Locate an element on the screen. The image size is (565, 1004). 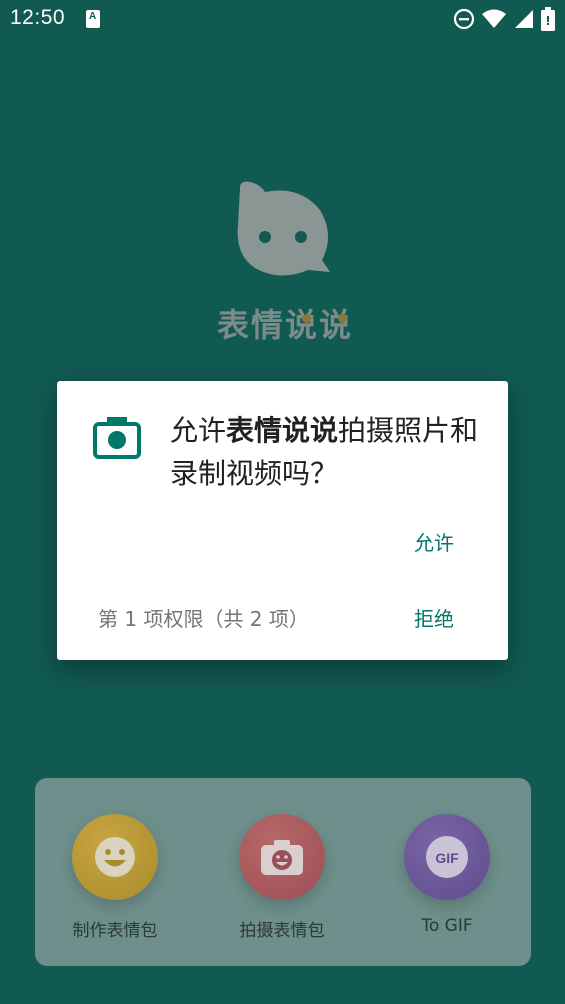
camera-smiley-icon is located at coordinates (282, 857).